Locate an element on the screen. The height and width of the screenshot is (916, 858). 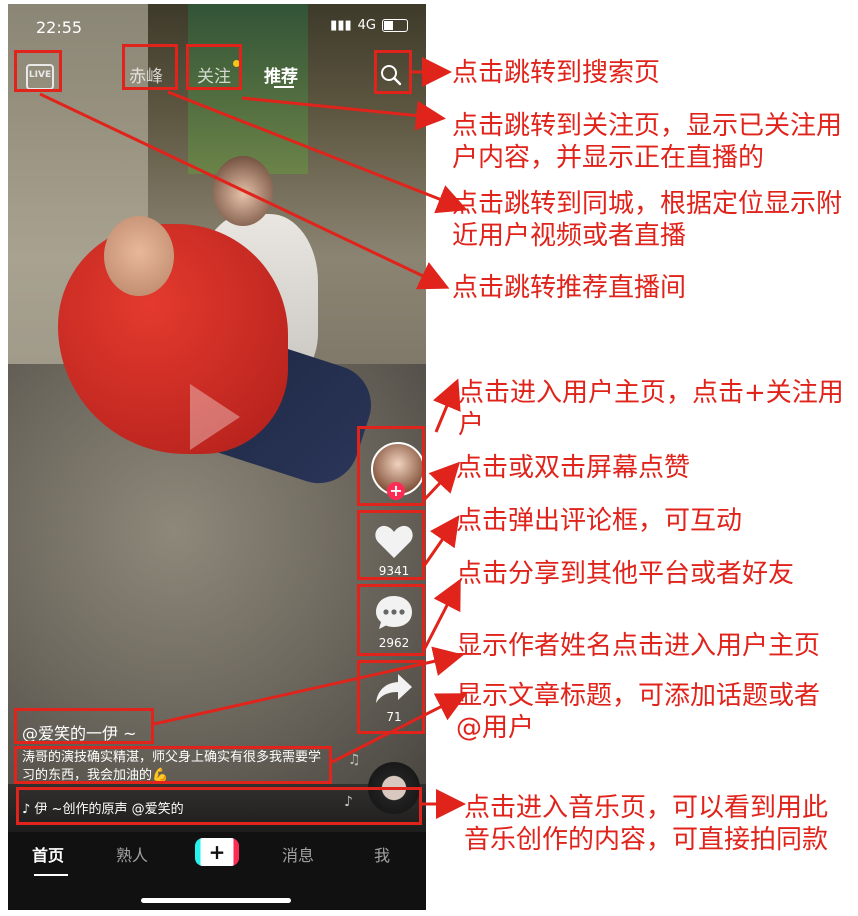
annotation-live: 点击跳转推荐直播间 is located at coordinates (569, 288).